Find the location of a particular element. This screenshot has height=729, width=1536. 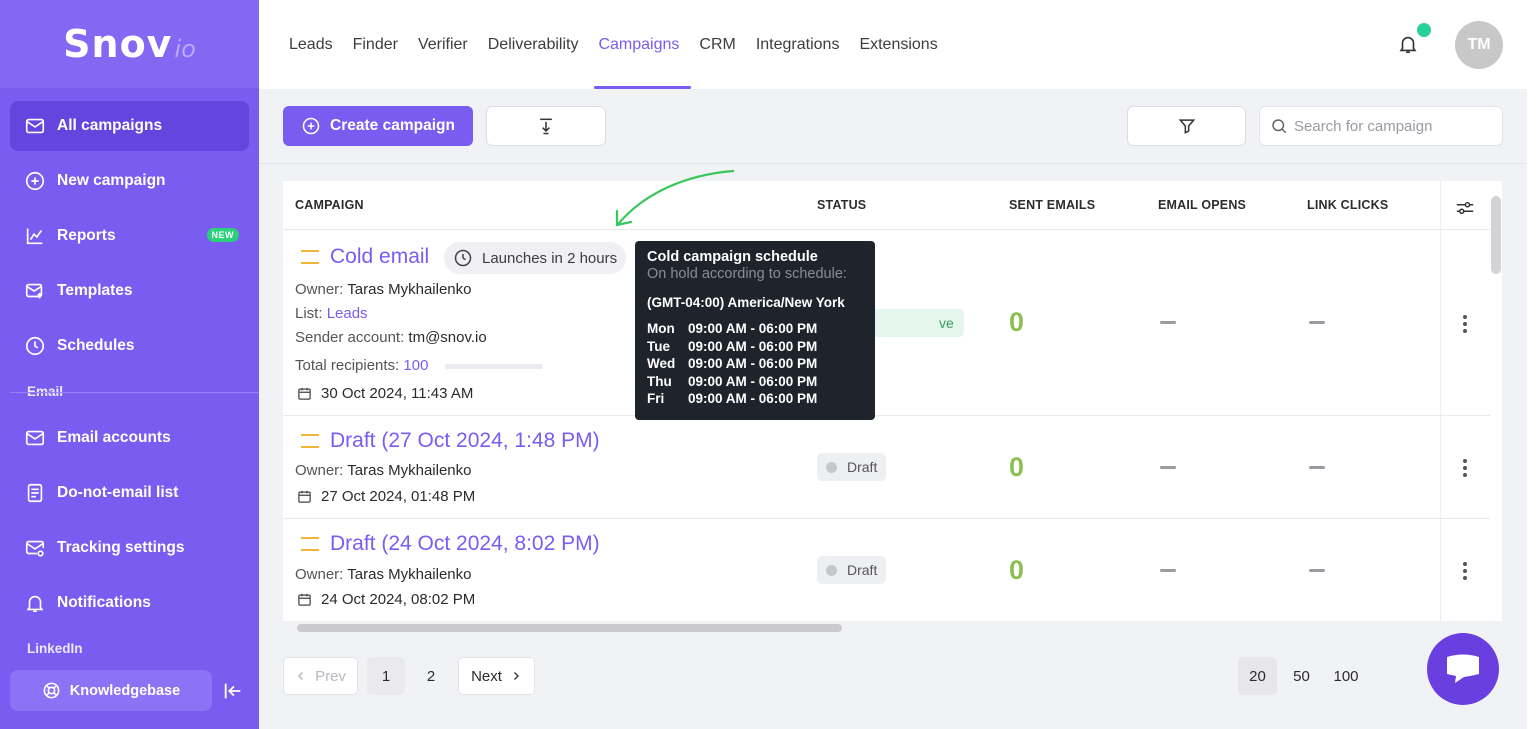

nav-integrations: Integrations is located at coordinates (798, 44).